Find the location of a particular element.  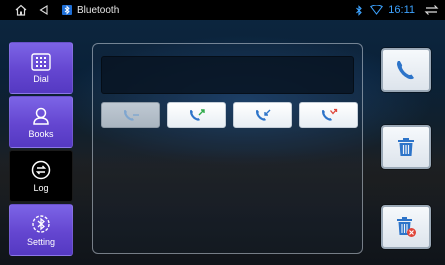

all-calls-icon is located at coordinates (131, 115).